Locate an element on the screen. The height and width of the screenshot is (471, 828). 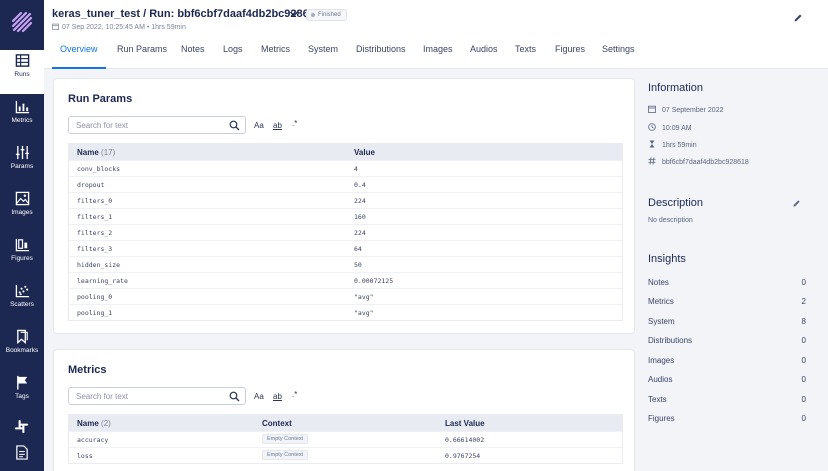
metric-name: accuracy is located at coordinates (93, 440).